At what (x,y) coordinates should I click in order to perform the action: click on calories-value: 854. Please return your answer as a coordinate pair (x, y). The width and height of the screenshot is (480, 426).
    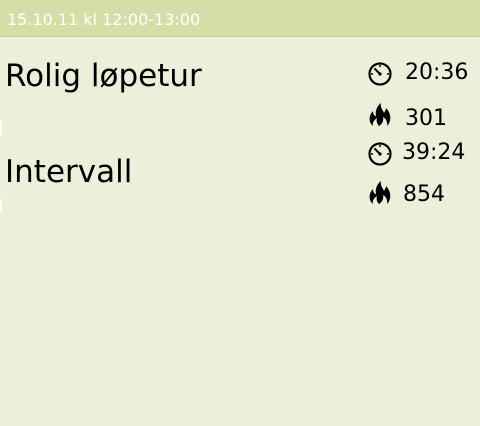
    Looking at the image, I should click on (424, 194).